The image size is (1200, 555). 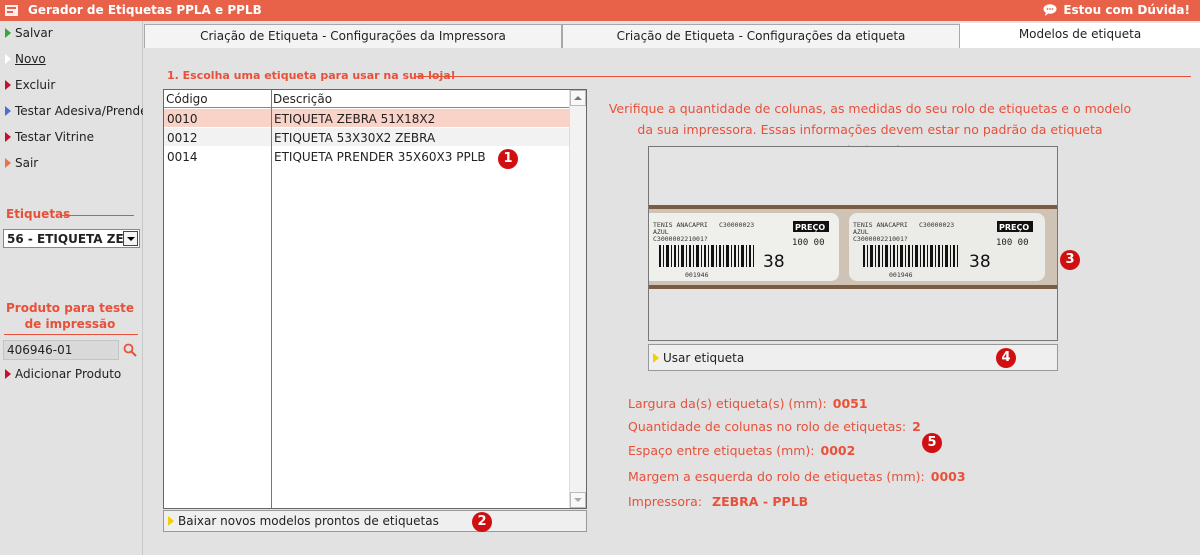 I want to click on tab-label-models: Modelos de etiqueta, so click(x=1080, y=35).